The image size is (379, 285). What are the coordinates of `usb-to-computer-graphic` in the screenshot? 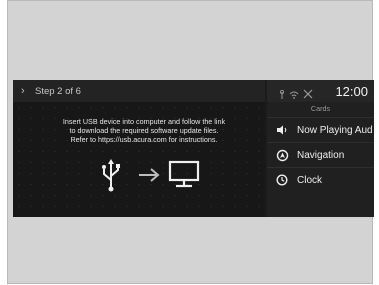 It's located at (156, 175).